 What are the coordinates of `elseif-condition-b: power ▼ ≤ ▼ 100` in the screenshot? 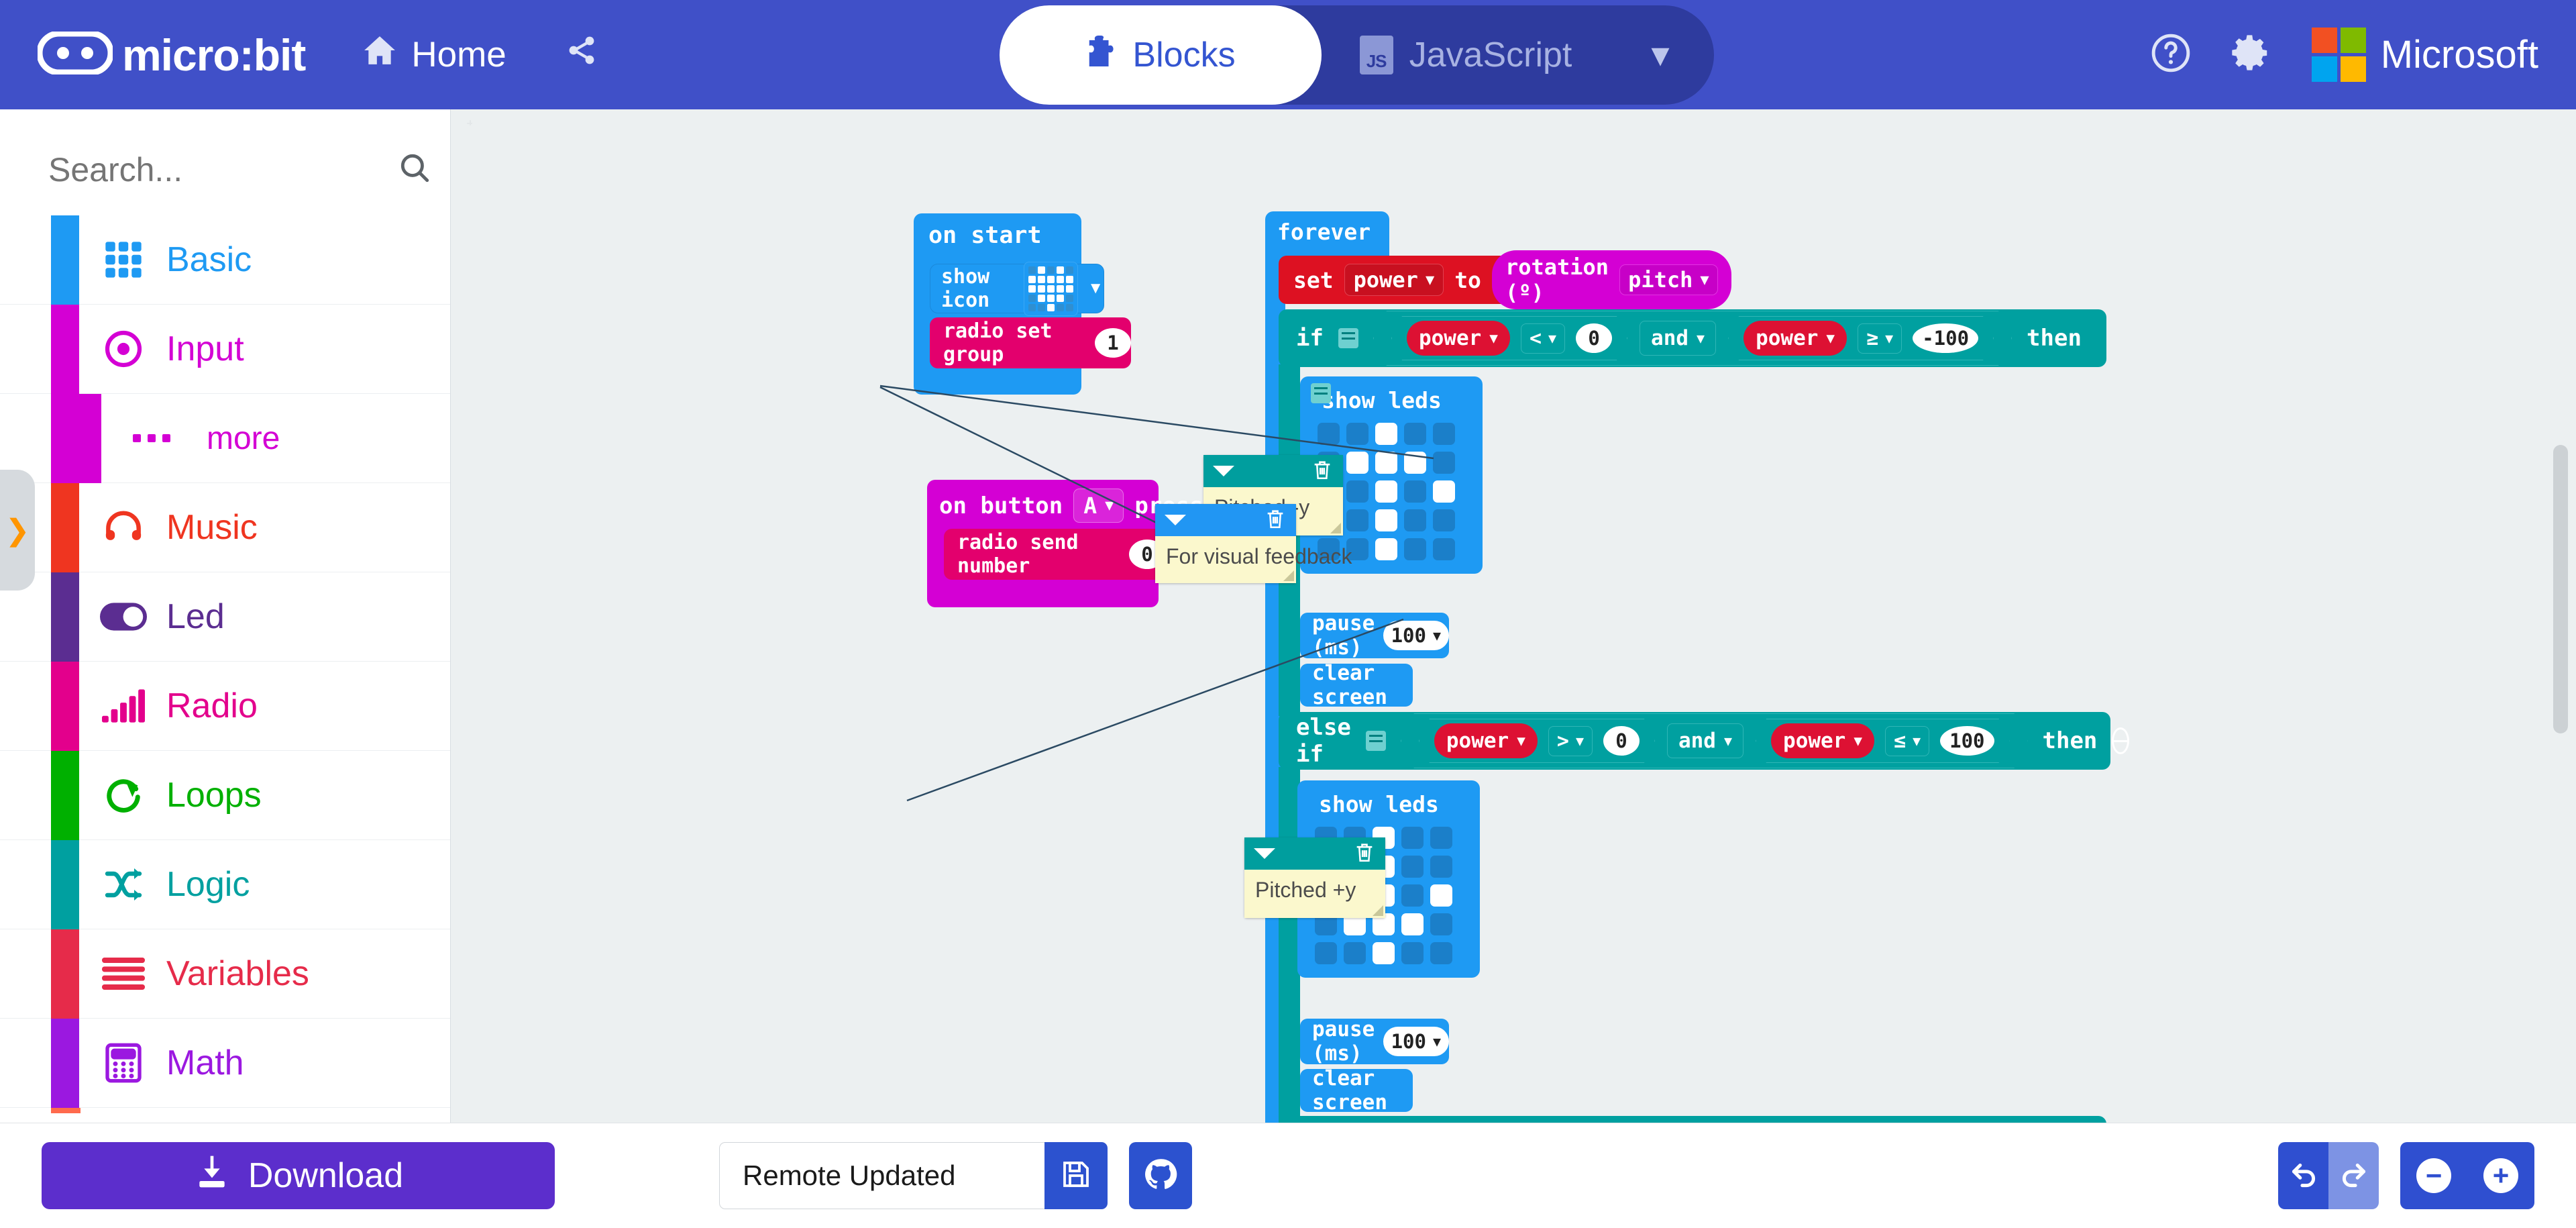 It's located at (1882, 741).